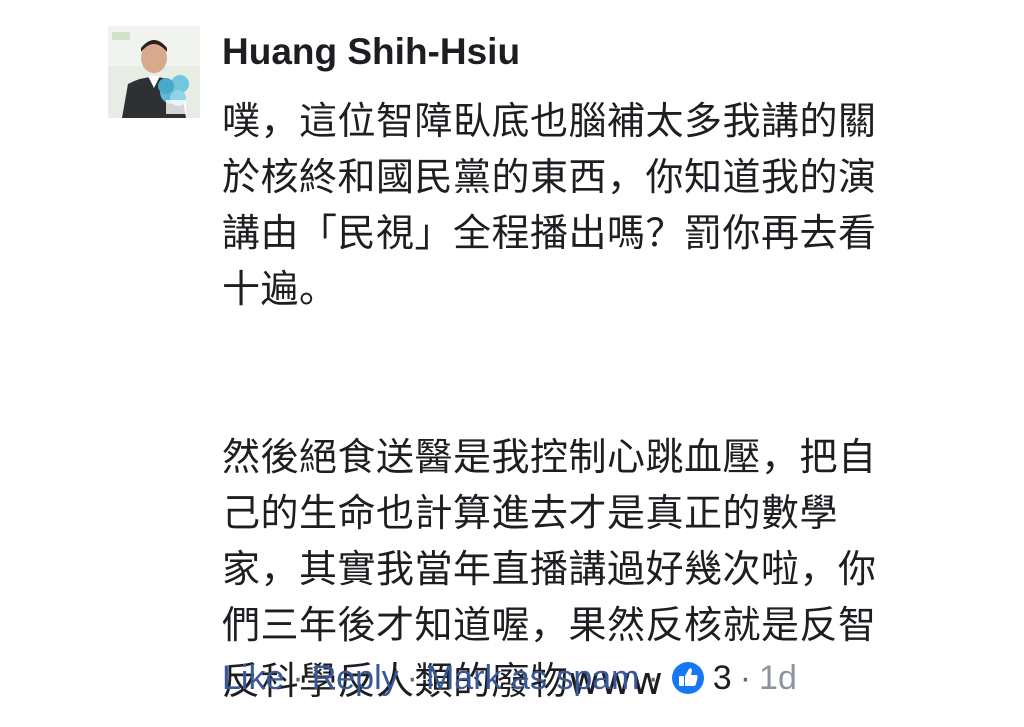 The image size is (1024, 727). Describe the element at coordinates (533, 678) in the screenshot. I see `mark-as-spam-button: Mark as spam` at that location.